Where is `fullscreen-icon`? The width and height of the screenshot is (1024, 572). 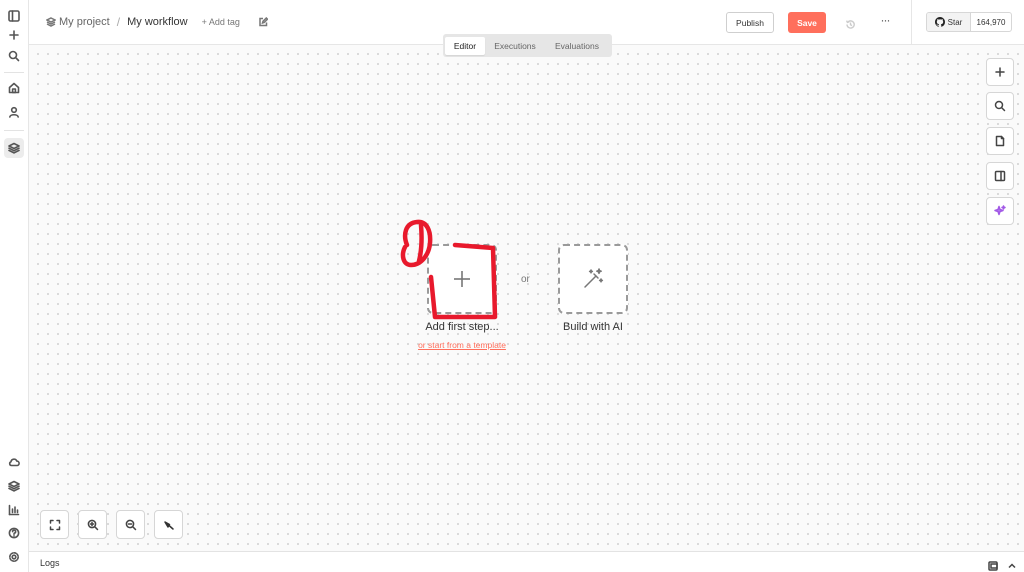 fullscreen-icon is located at coordinates (54, 524).